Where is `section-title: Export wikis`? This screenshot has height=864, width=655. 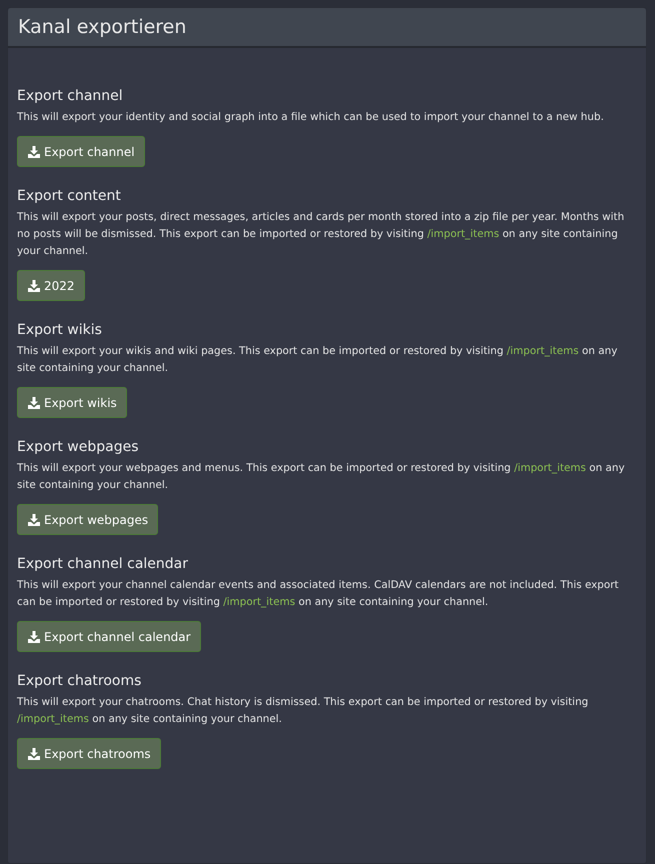 section-title: Export wikis is located at coordinates (60, 330).